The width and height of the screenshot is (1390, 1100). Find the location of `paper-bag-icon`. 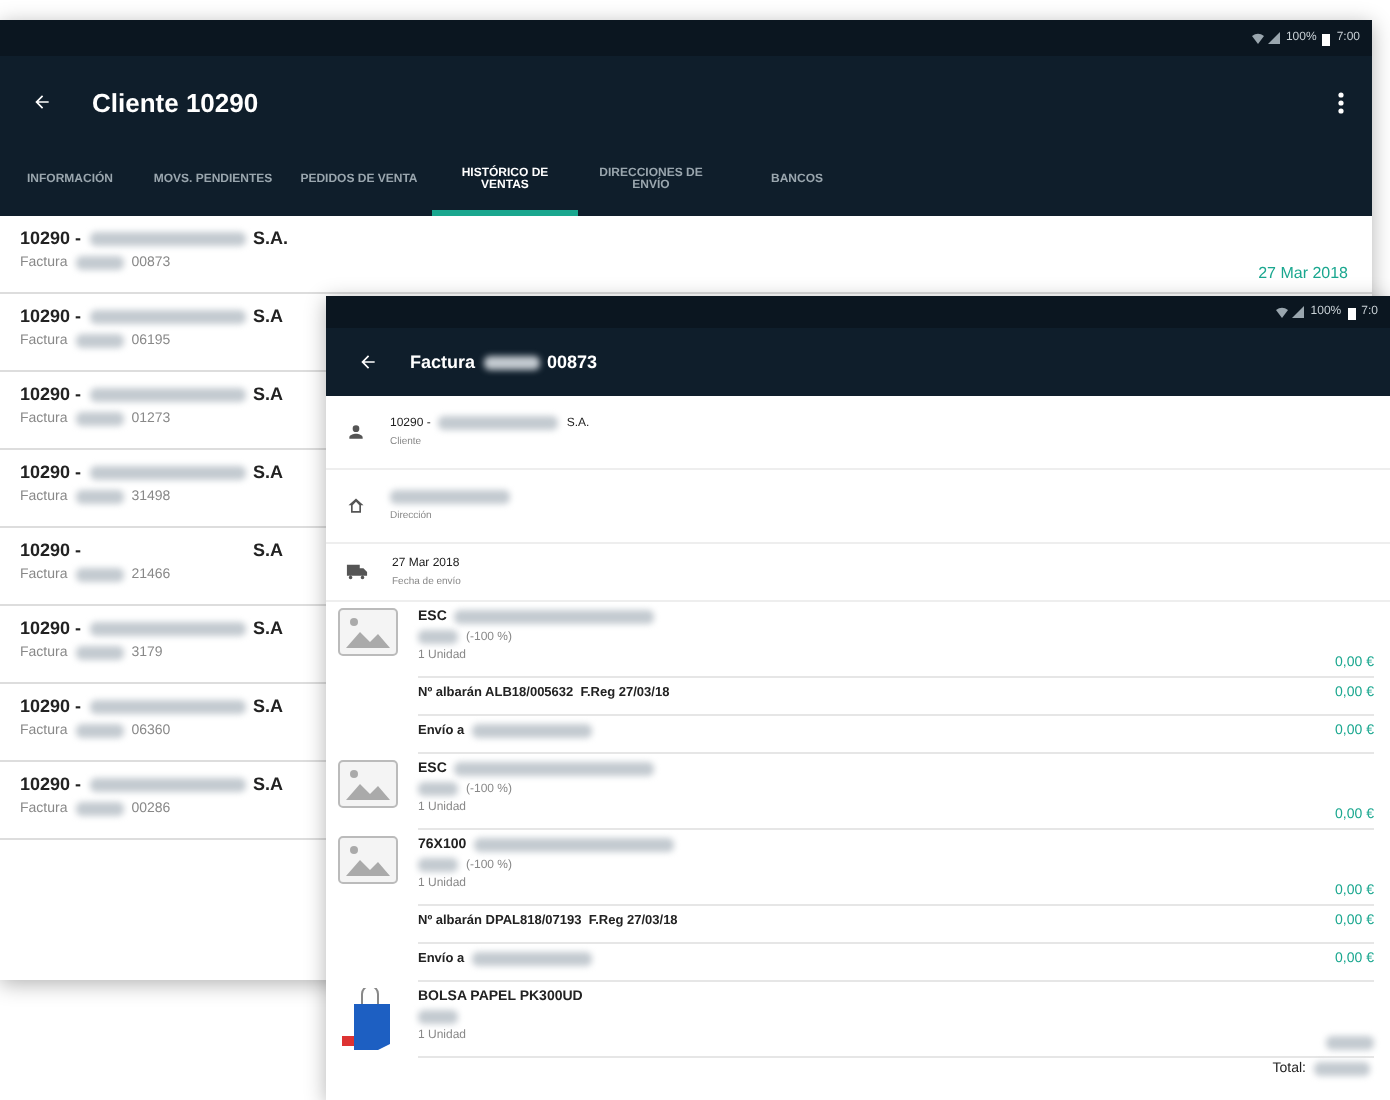

paper-bag-icon is located at coordinates (368, 1020).